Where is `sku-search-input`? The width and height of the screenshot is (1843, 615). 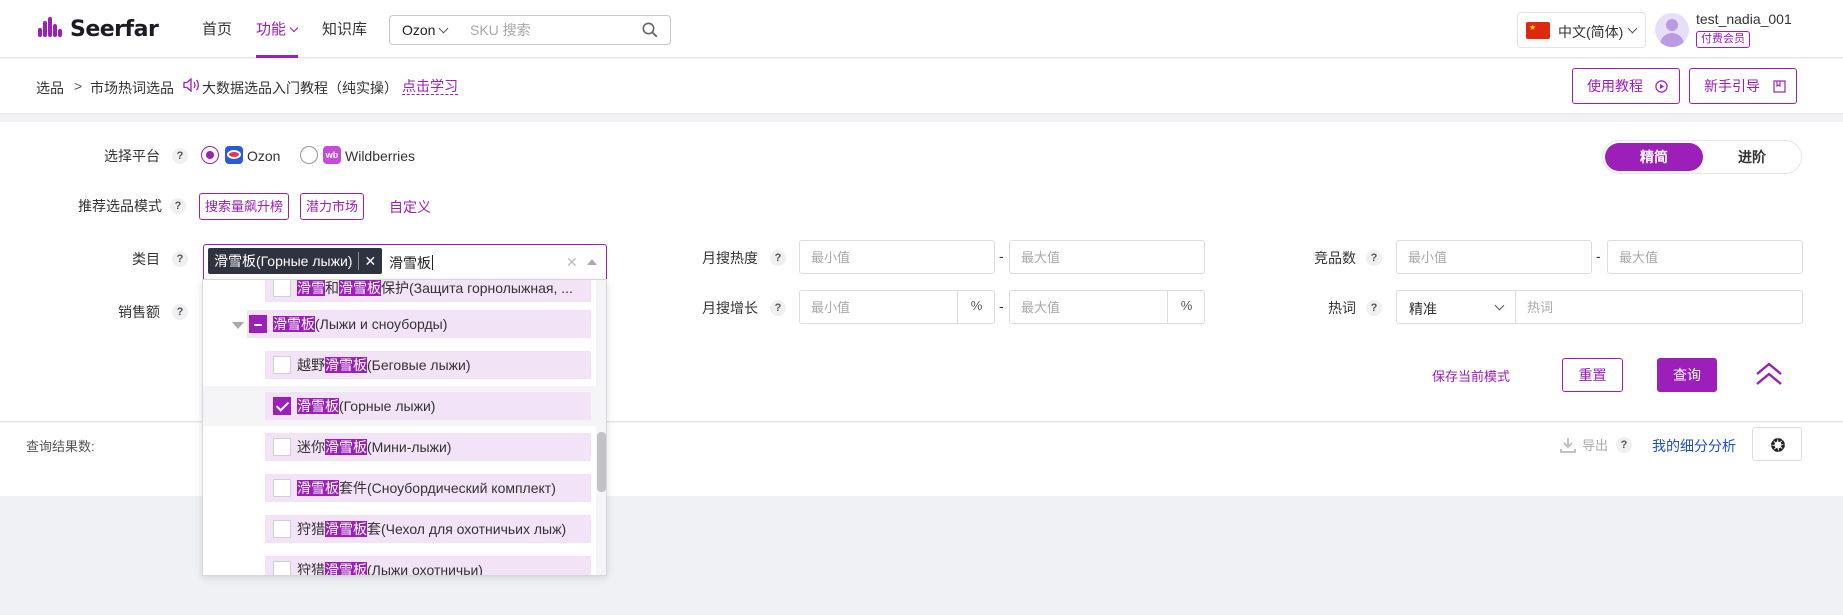 sku-search-input is located at coordinates (555, 30).